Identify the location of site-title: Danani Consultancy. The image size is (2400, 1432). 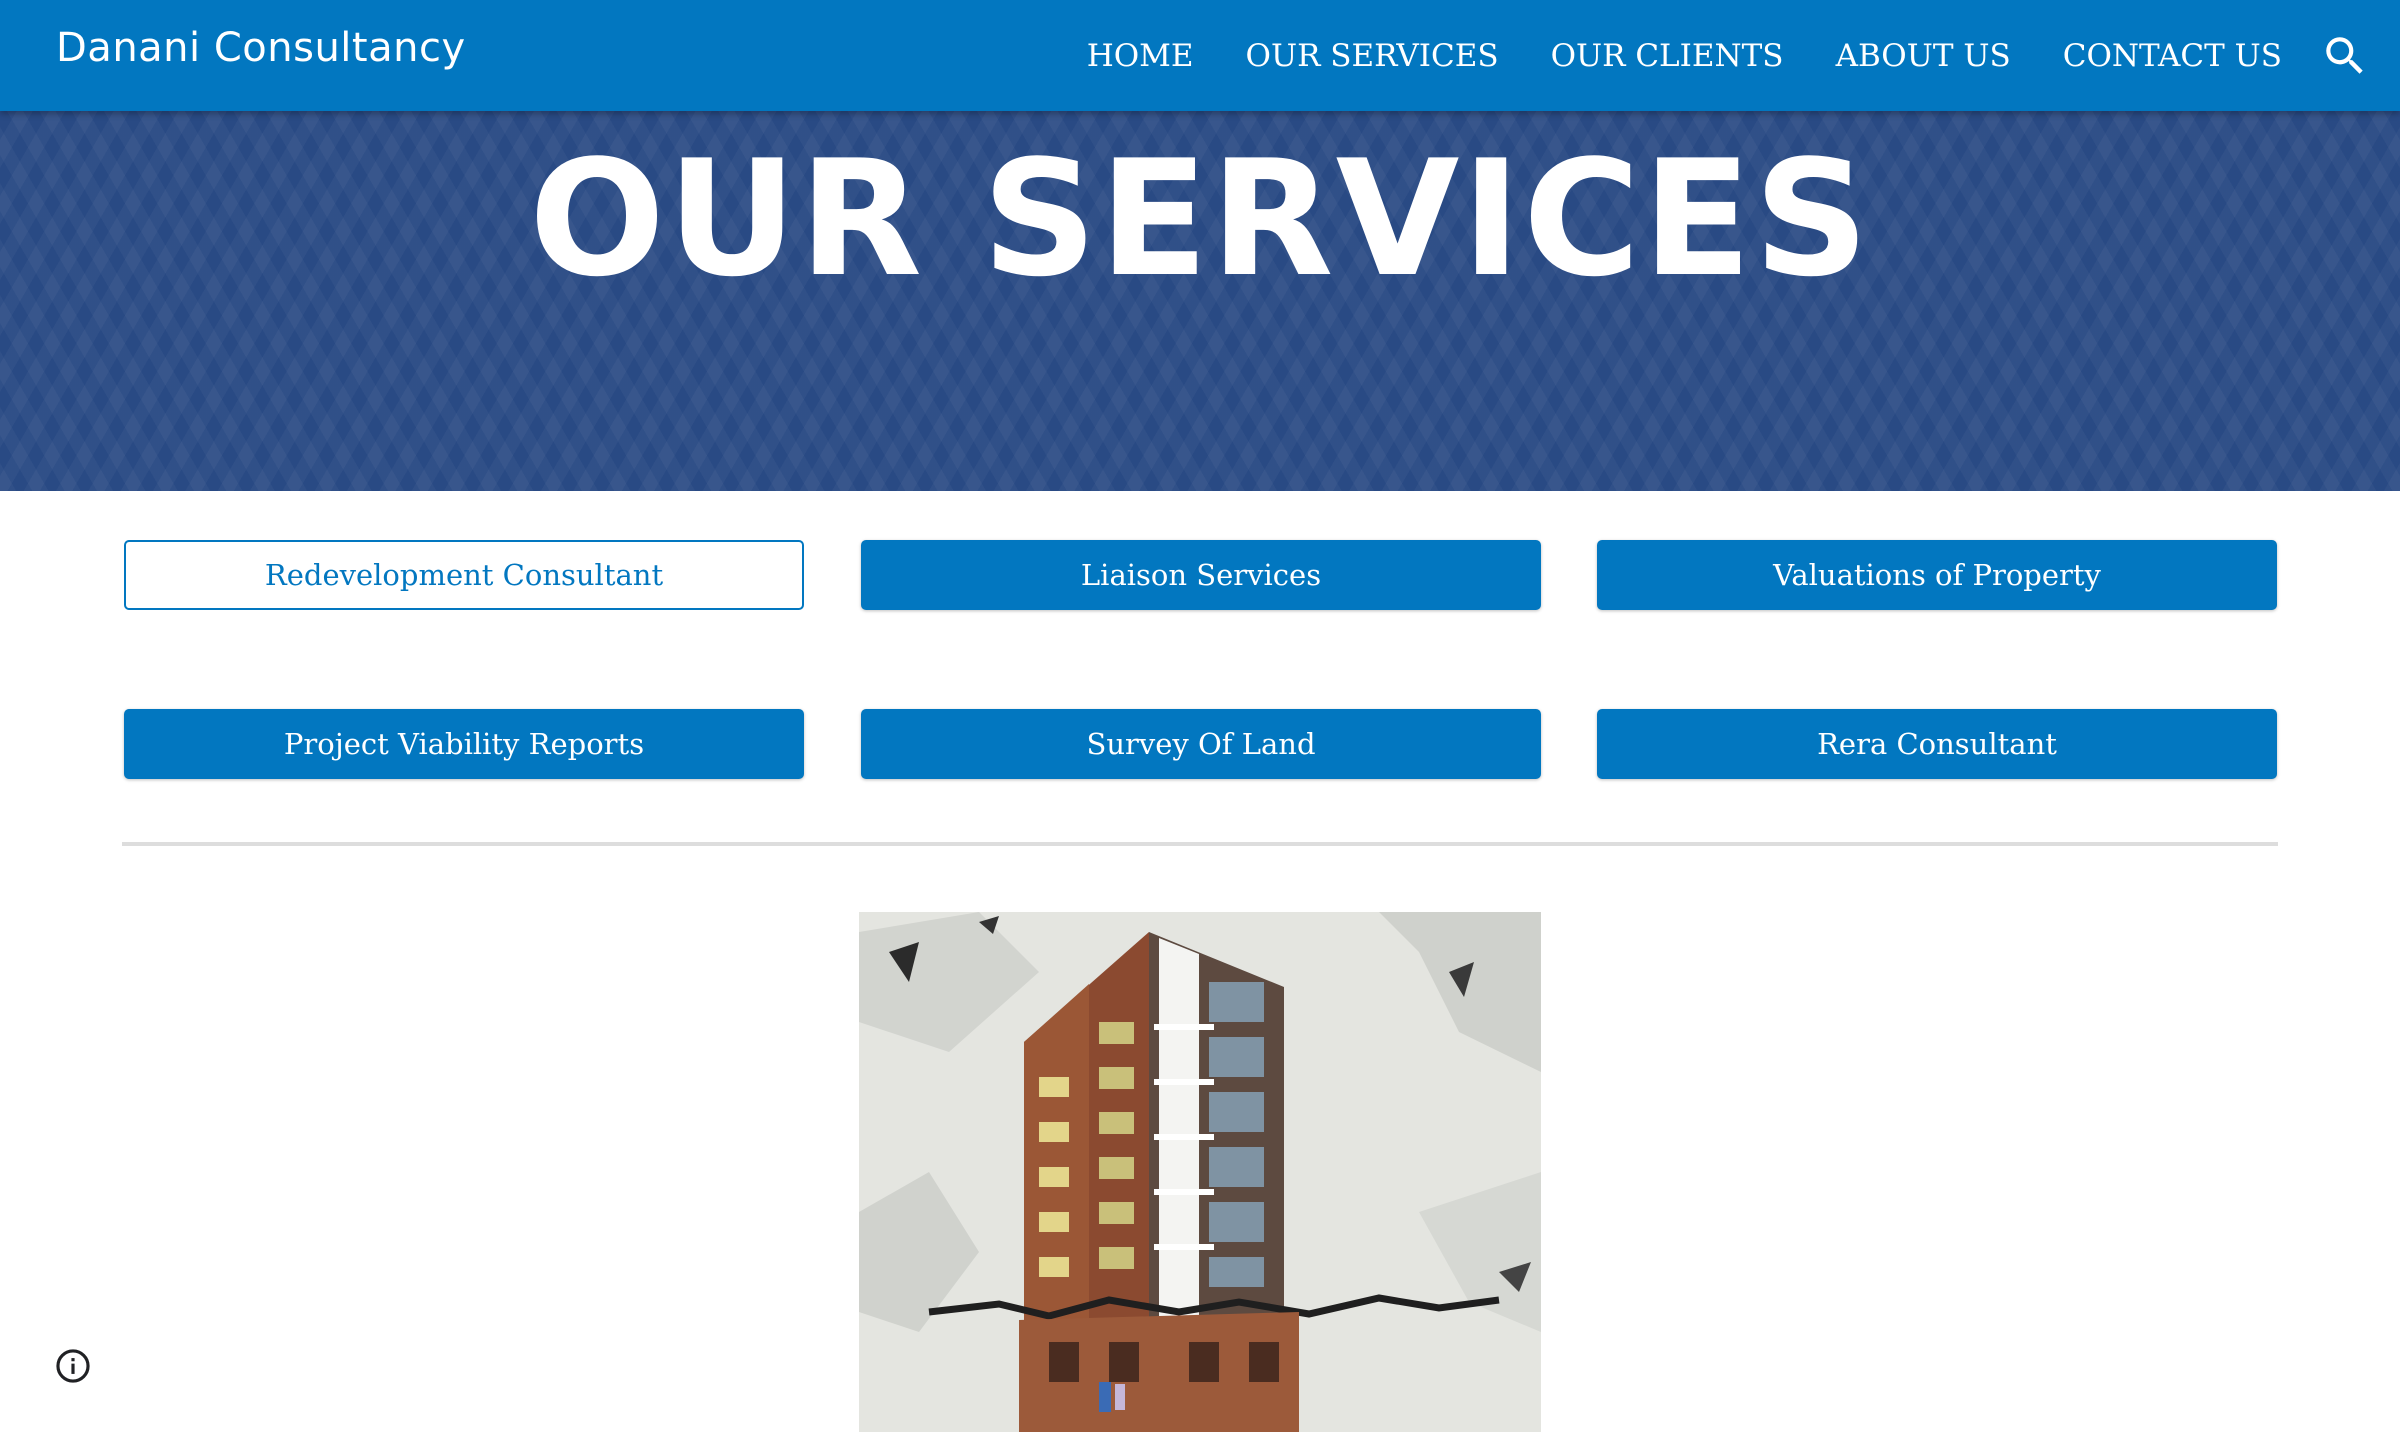
(261, 48).